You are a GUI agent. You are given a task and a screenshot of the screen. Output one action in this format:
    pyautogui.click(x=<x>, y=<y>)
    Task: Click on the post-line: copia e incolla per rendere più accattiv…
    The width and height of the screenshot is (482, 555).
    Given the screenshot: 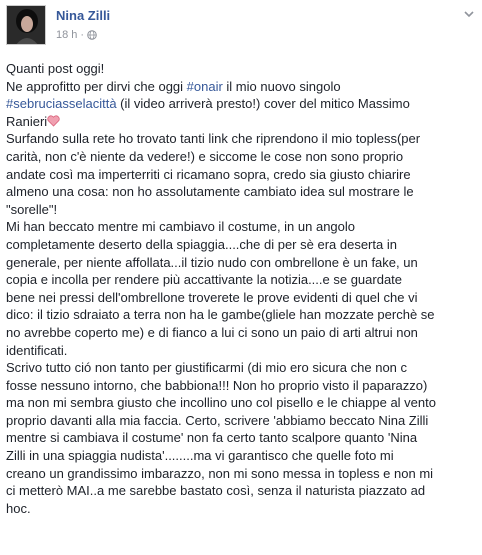 What is the action you would take?
    pyautogui.click(x=241, y=280)
    